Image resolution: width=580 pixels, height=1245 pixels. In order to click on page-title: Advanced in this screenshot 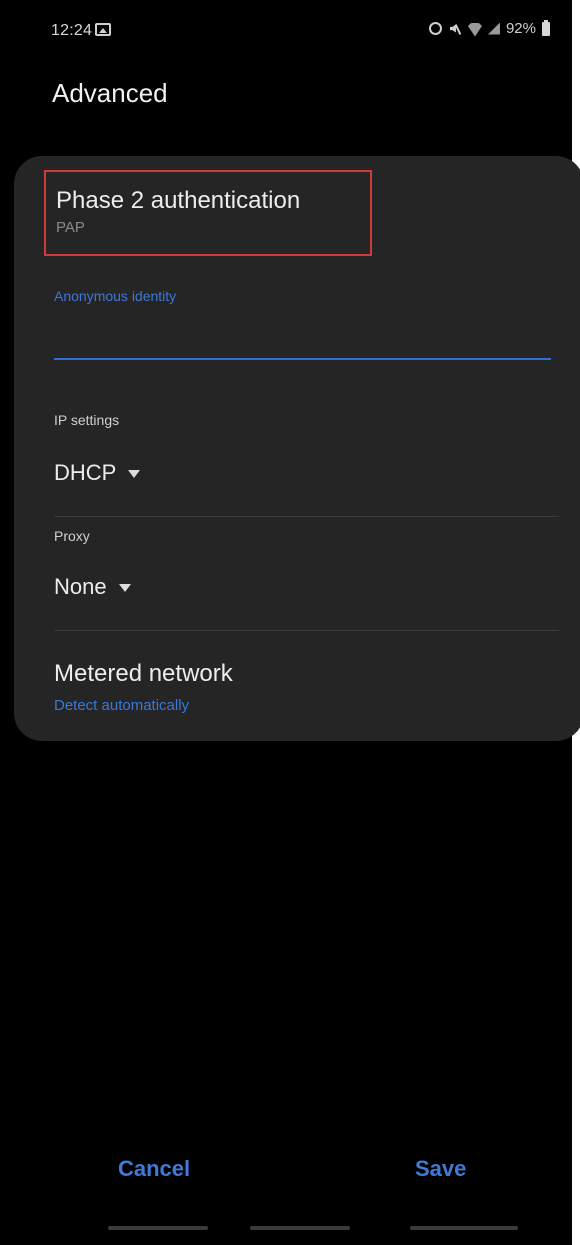, I will do `click(110, 93)`.